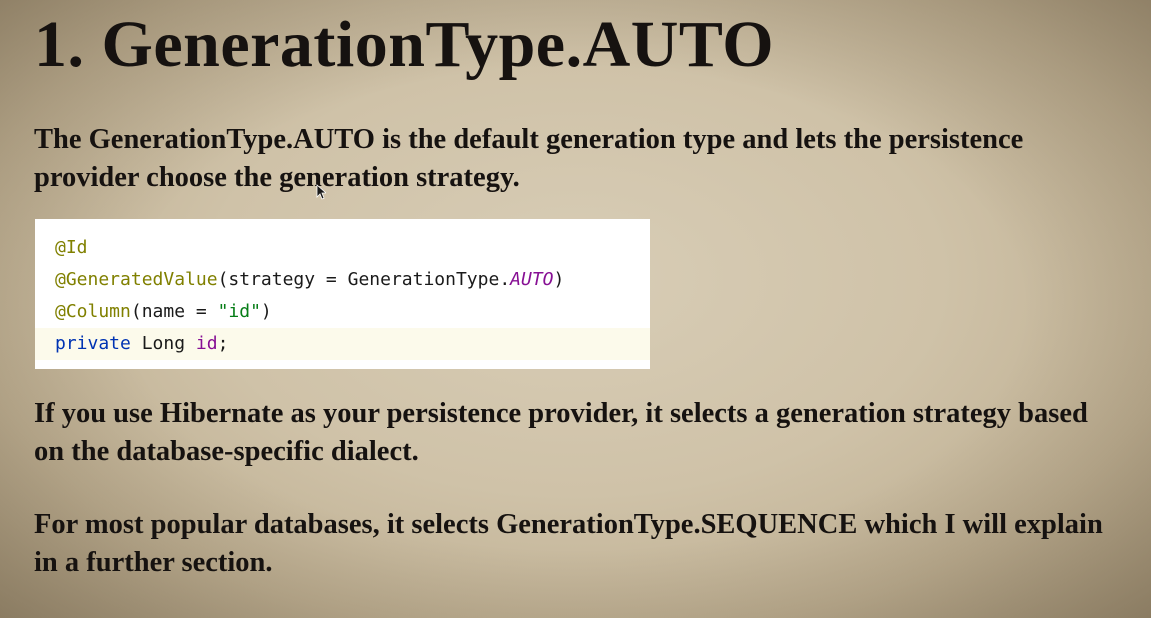  What do you see at coordinates (71, 247) in the screenshot?
I see `annotation-token: @Id` at bounding box center [71, 247].